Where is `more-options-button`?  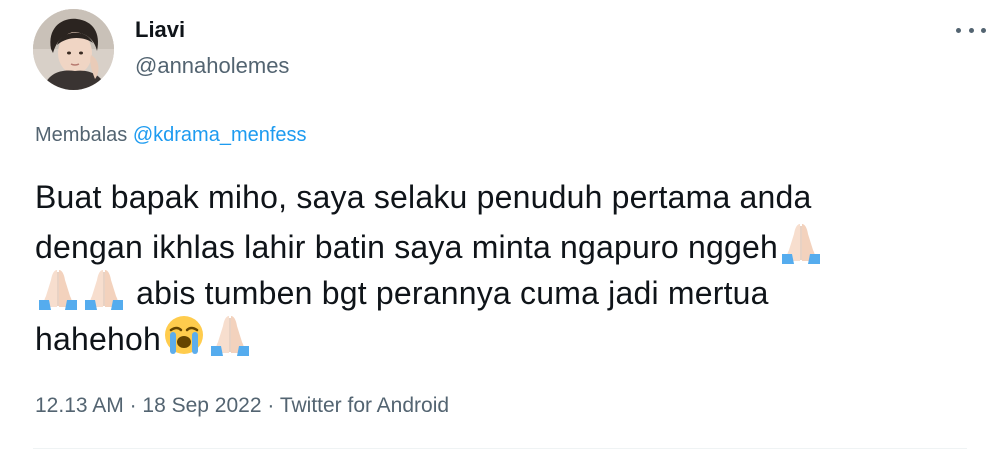
more-options-button is located at coordinates (971, 30).